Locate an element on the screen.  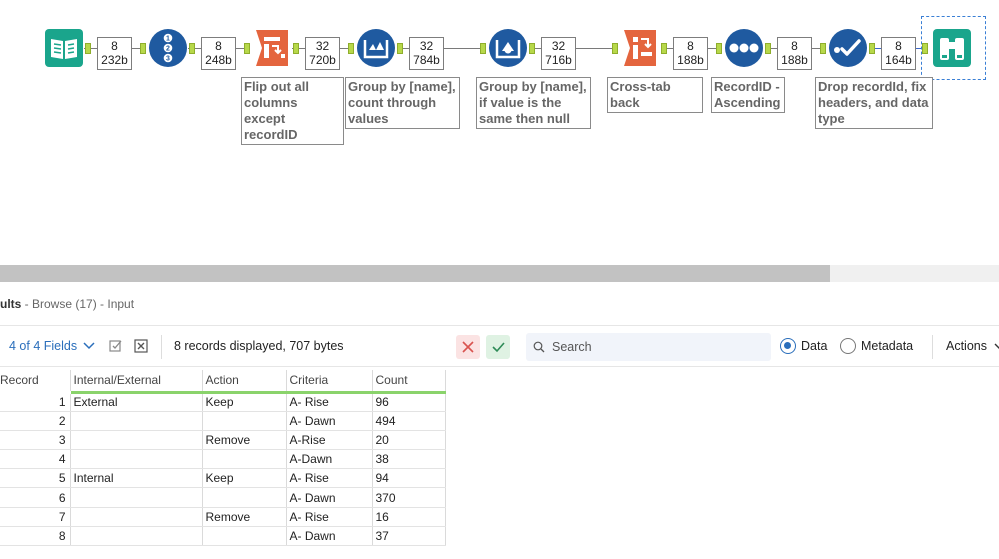
cross-tab-tool is located at coordinates (640, 48).